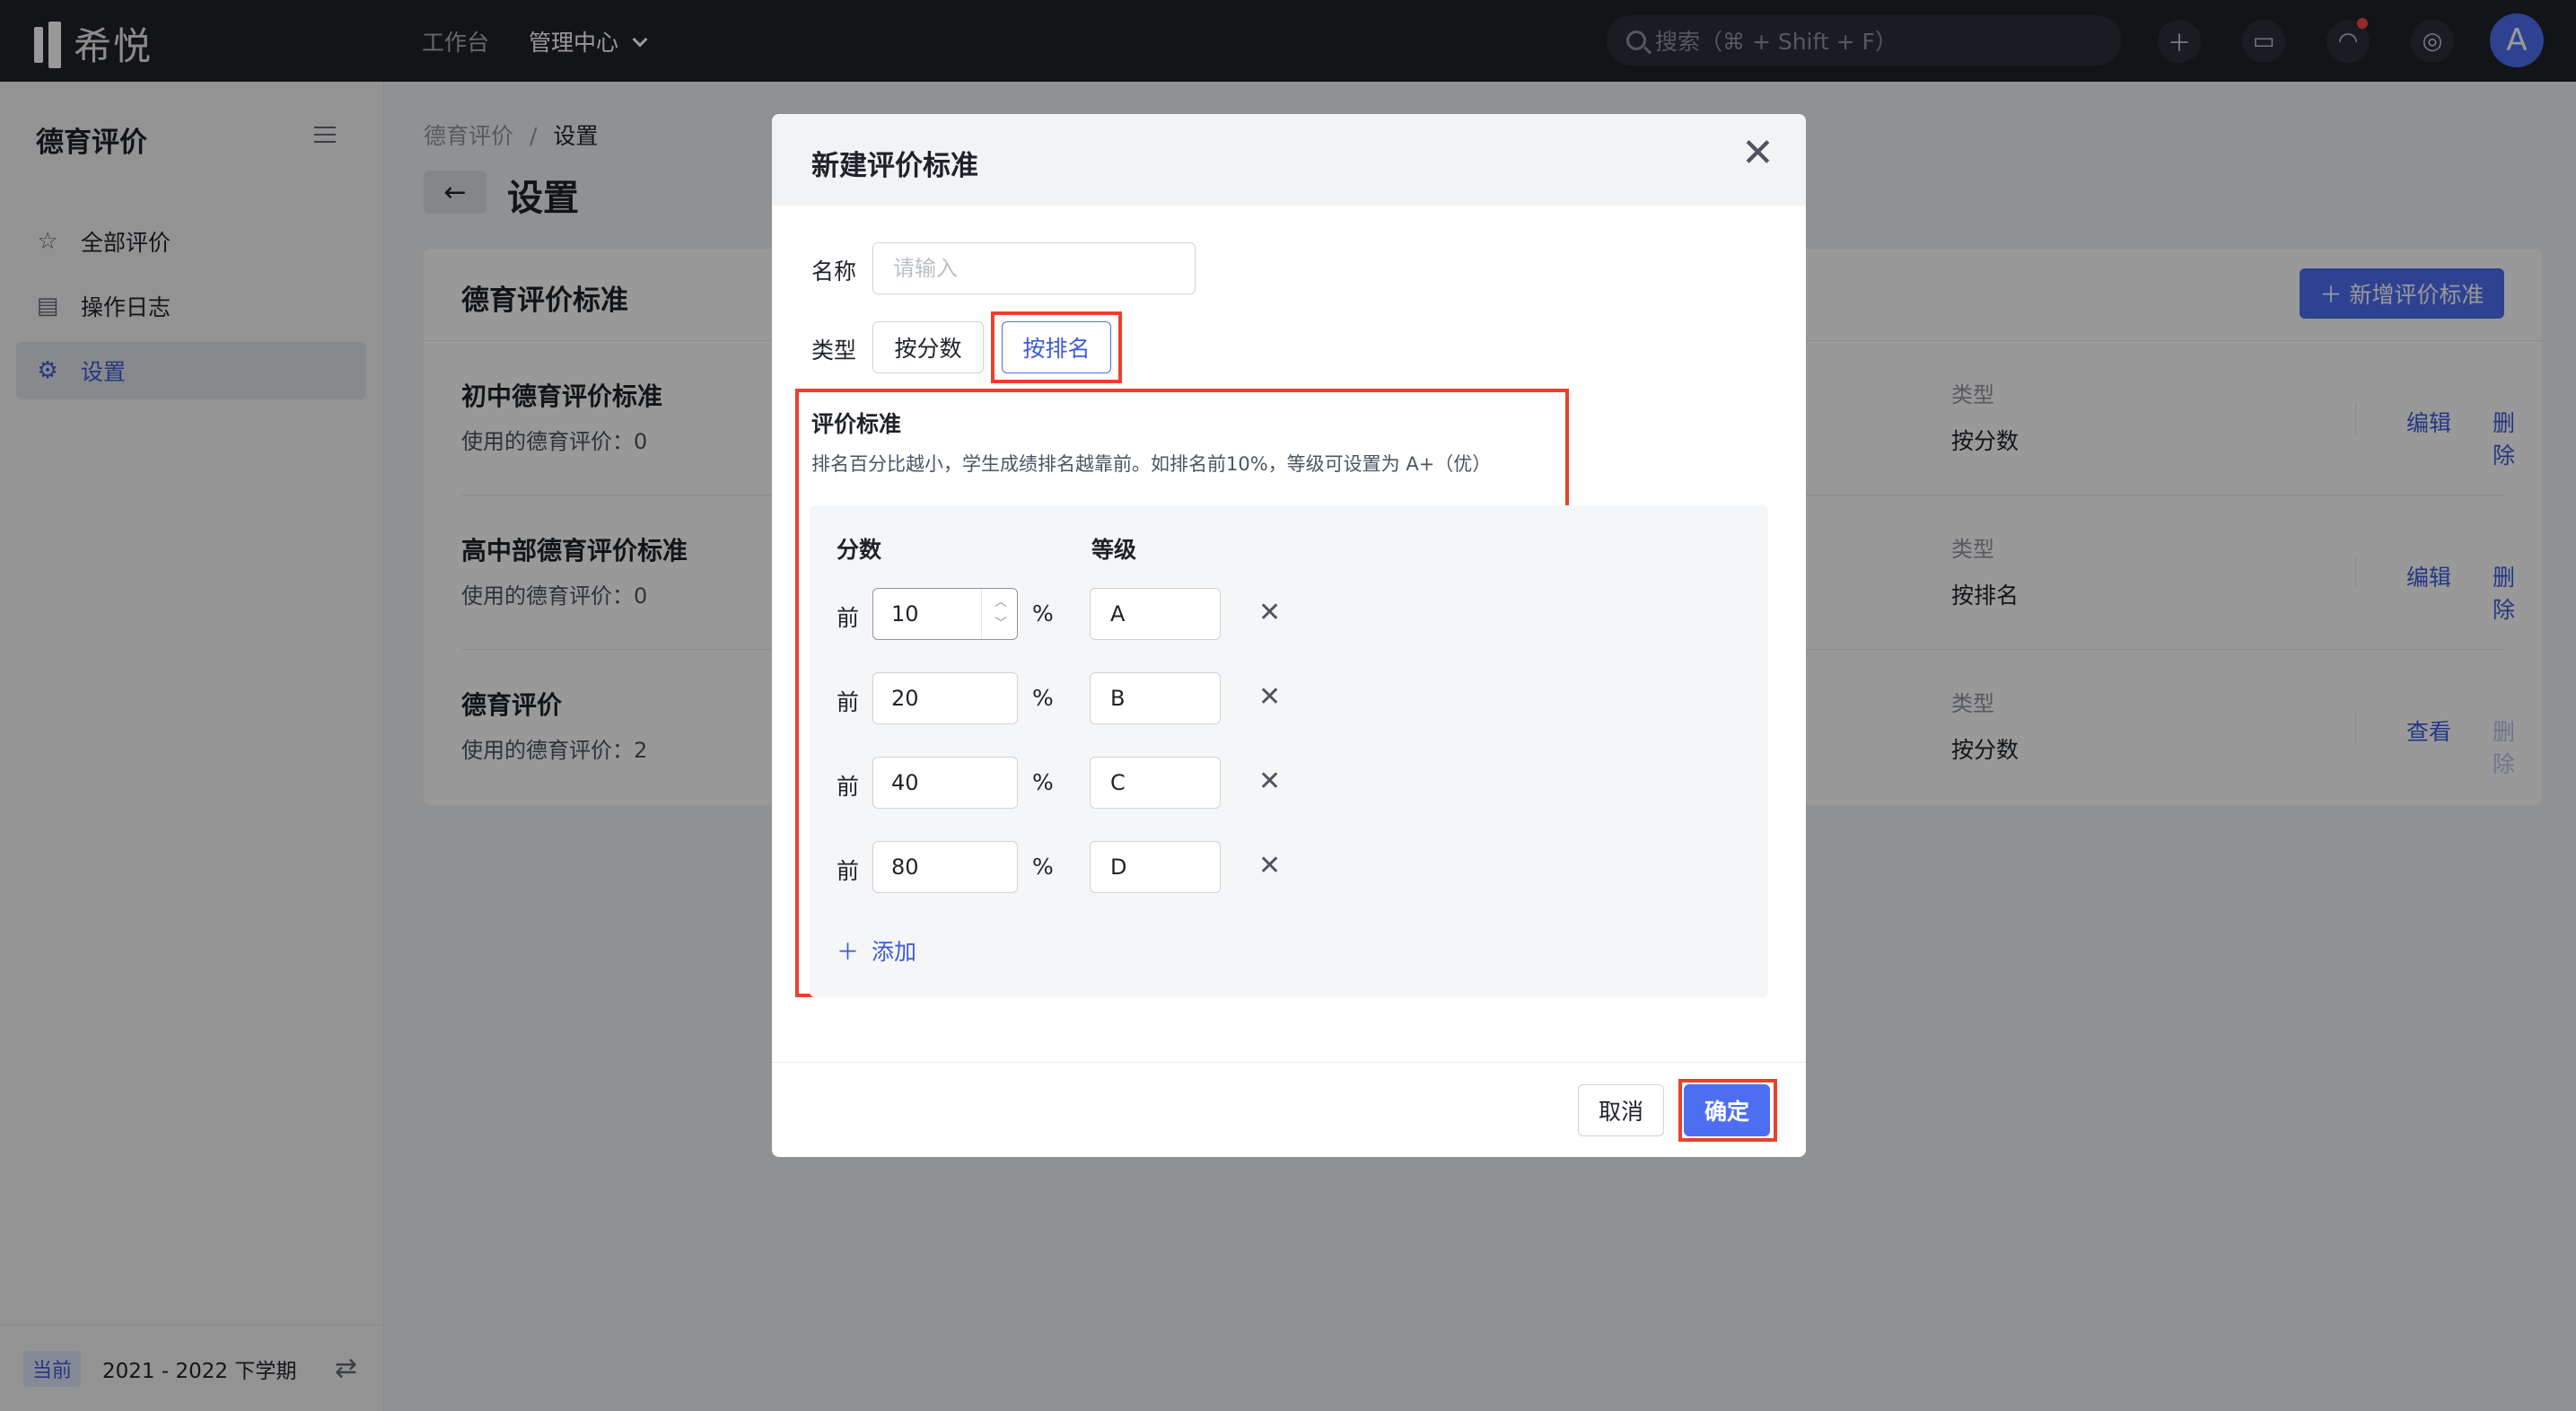 Image resolution: width=2576 pixels, height=1411 pixels. I want to click on stepper-up-icon: ︿, so click(1000, 601).